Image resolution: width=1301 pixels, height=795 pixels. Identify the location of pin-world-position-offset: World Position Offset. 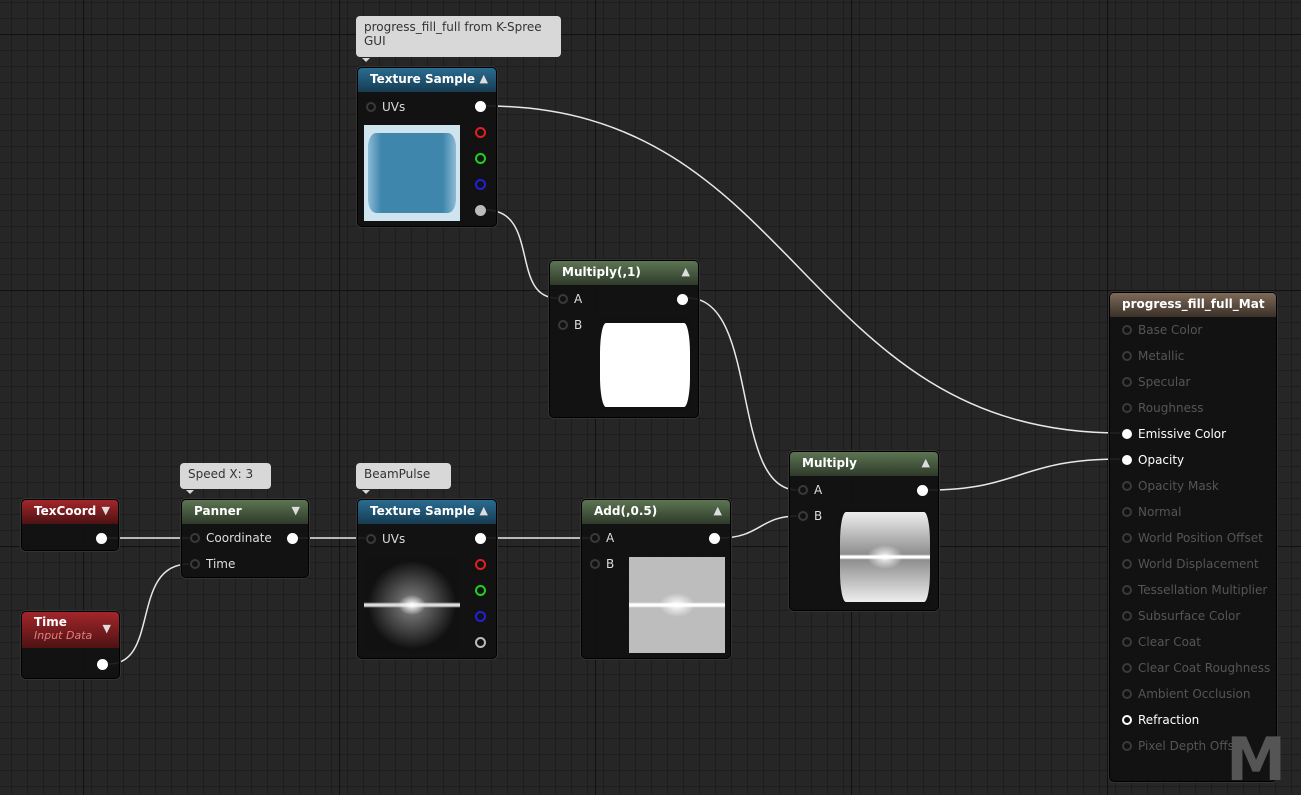
(1192, 538).